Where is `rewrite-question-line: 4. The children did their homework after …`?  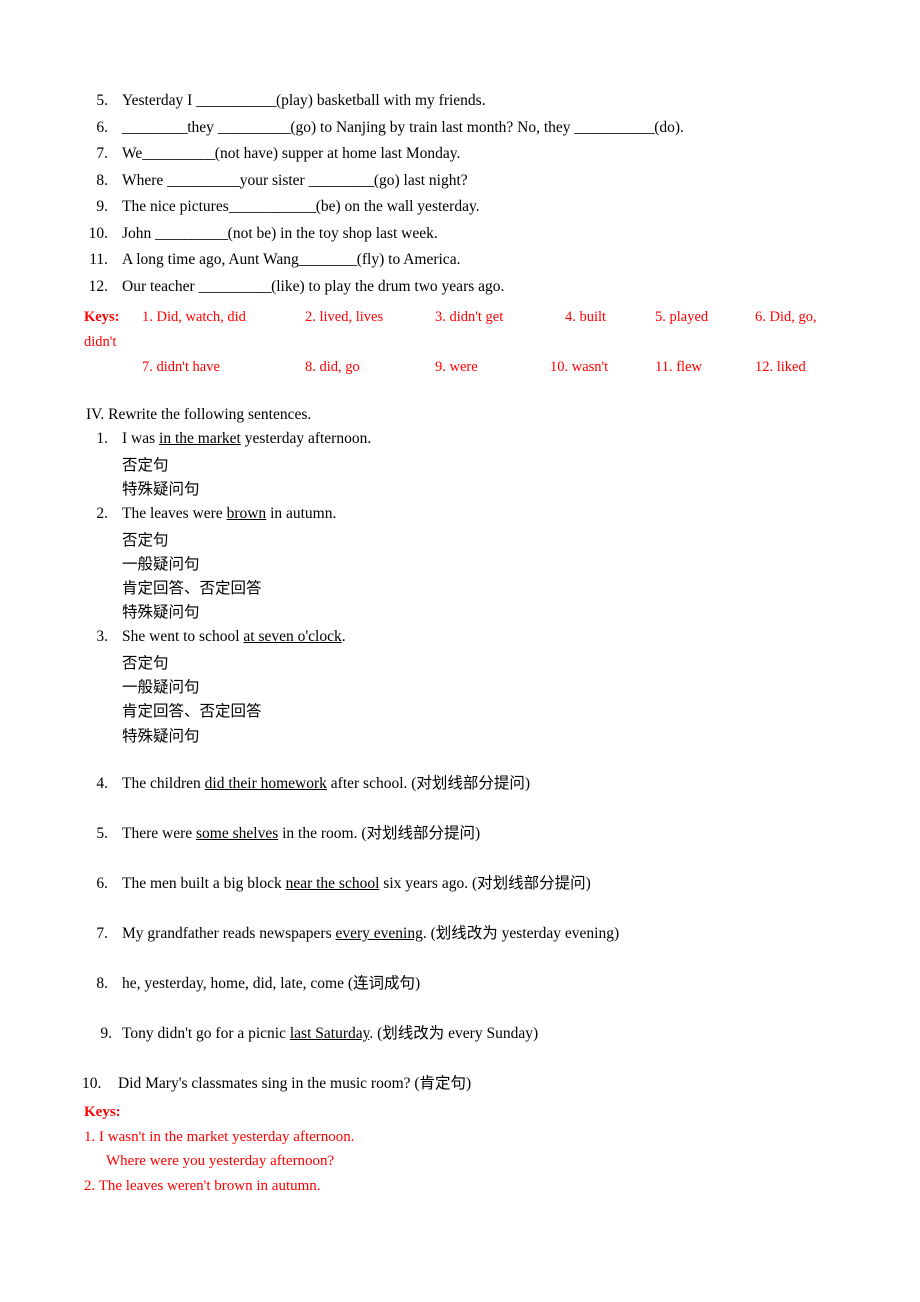
rewrite-question-line: 4. The children did their homework after … is located at coordinates (460, 785).